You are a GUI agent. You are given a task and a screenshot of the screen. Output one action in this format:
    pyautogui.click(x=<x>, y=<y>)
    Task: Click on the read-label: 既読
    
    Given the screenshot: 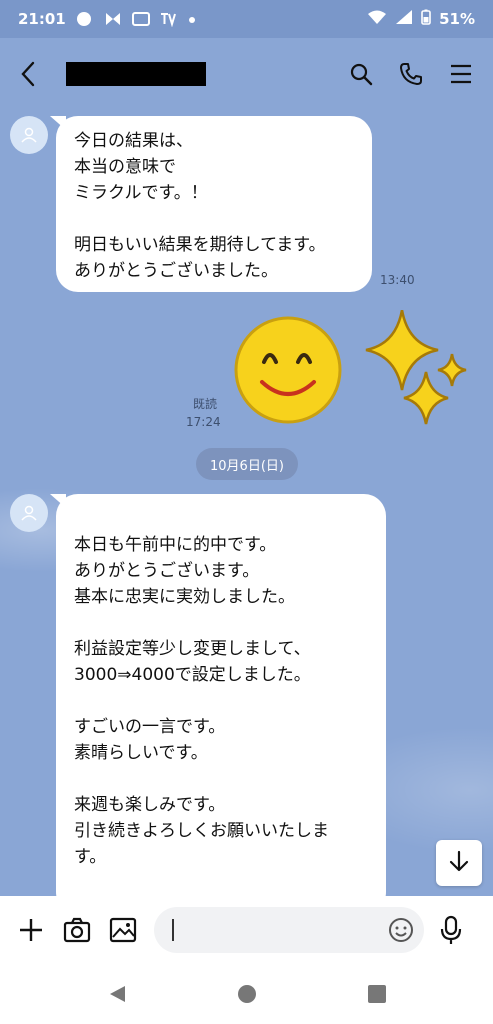 What is the action you would take?
    pyautogui.click(x=205, y=404)
    